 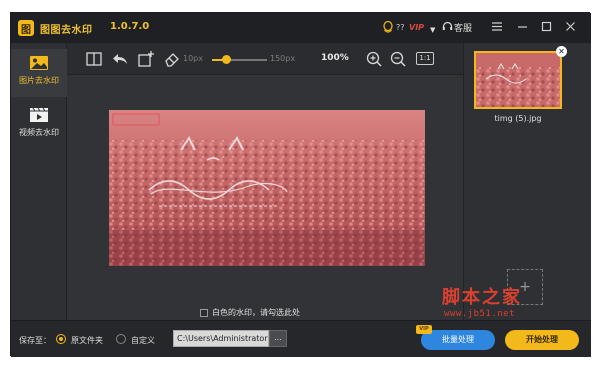 I want to click on zoom-out-icon, so click(x=398, y=59).